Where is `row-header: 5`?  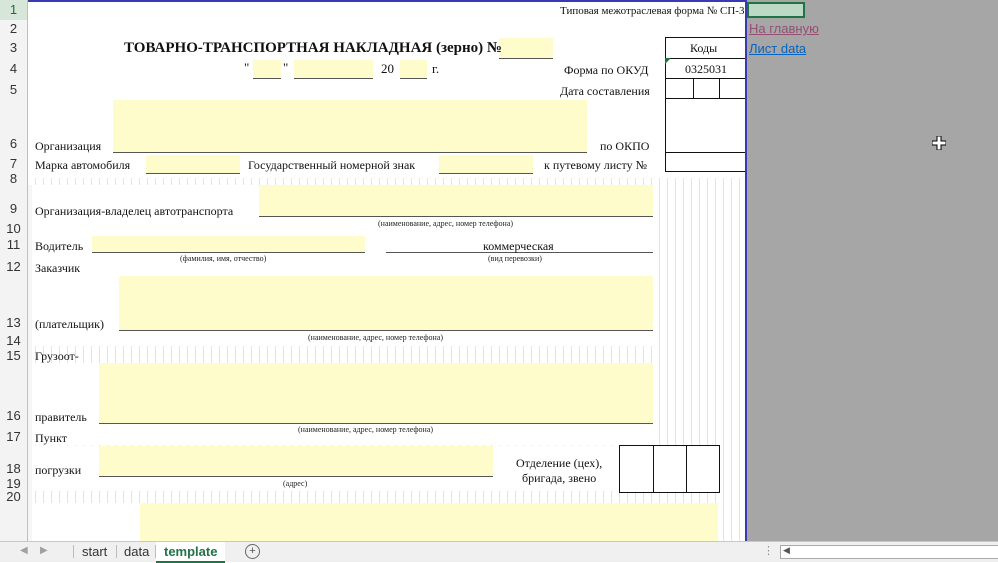
row-header: 5 is located at coordinates (13, 90).